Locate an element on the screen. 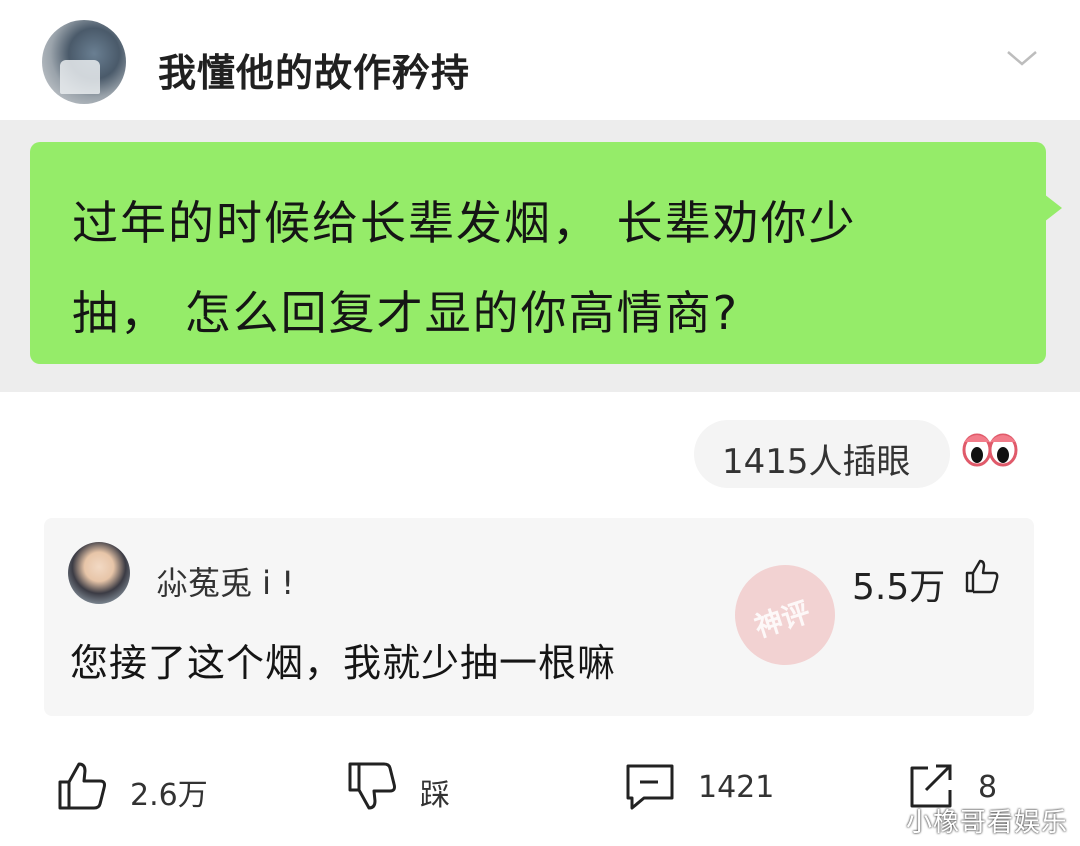 This screenshot has height=846, width=1080. post-question-line2: 抽， 怎么回复才显的你高情商? is located at coordinates (406, 313).